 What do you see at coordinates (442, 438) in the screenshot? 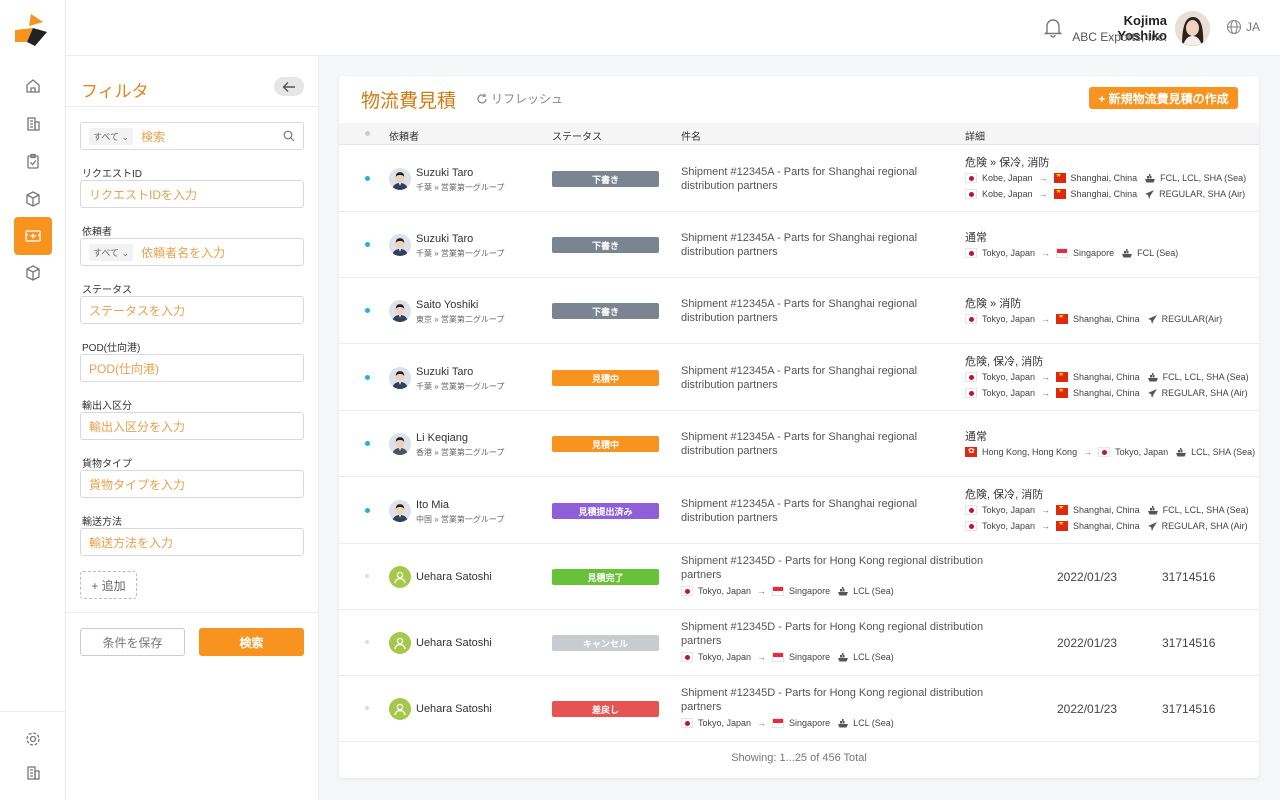
I see `requester-name: Li Keqiang` at bounding box center [442, 438].